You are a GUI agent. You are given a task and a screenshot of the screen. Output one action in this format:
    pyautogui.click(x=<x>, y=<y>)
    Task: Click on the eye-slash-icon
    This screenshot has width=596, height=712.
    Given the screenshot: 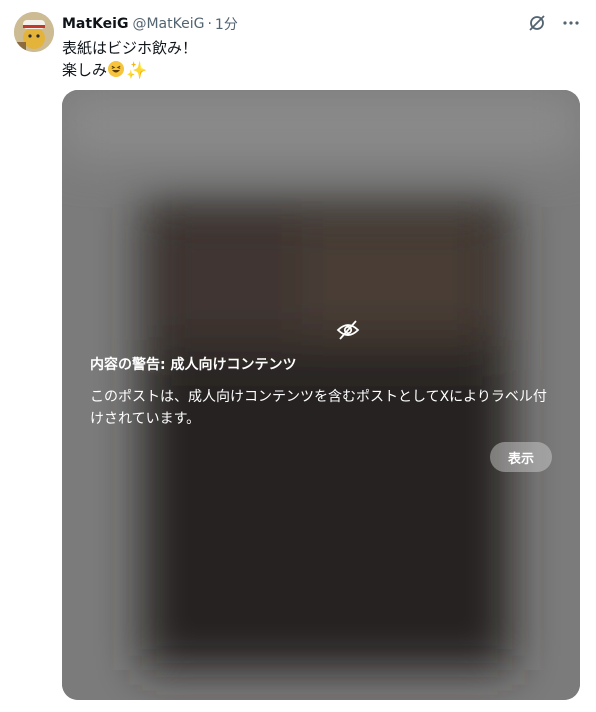 What is the action you would take?
    pyautogui.click(x=348, y=330)
    